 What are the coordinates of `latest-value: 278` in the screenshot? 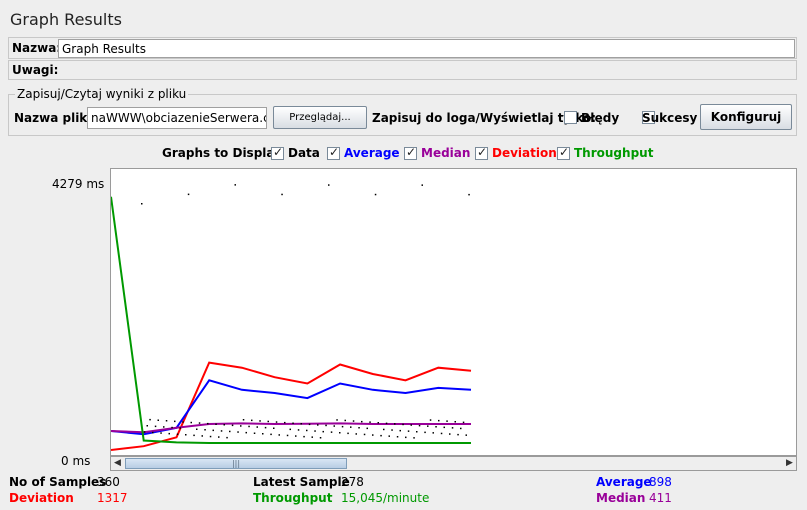 It's located at (352, 482).